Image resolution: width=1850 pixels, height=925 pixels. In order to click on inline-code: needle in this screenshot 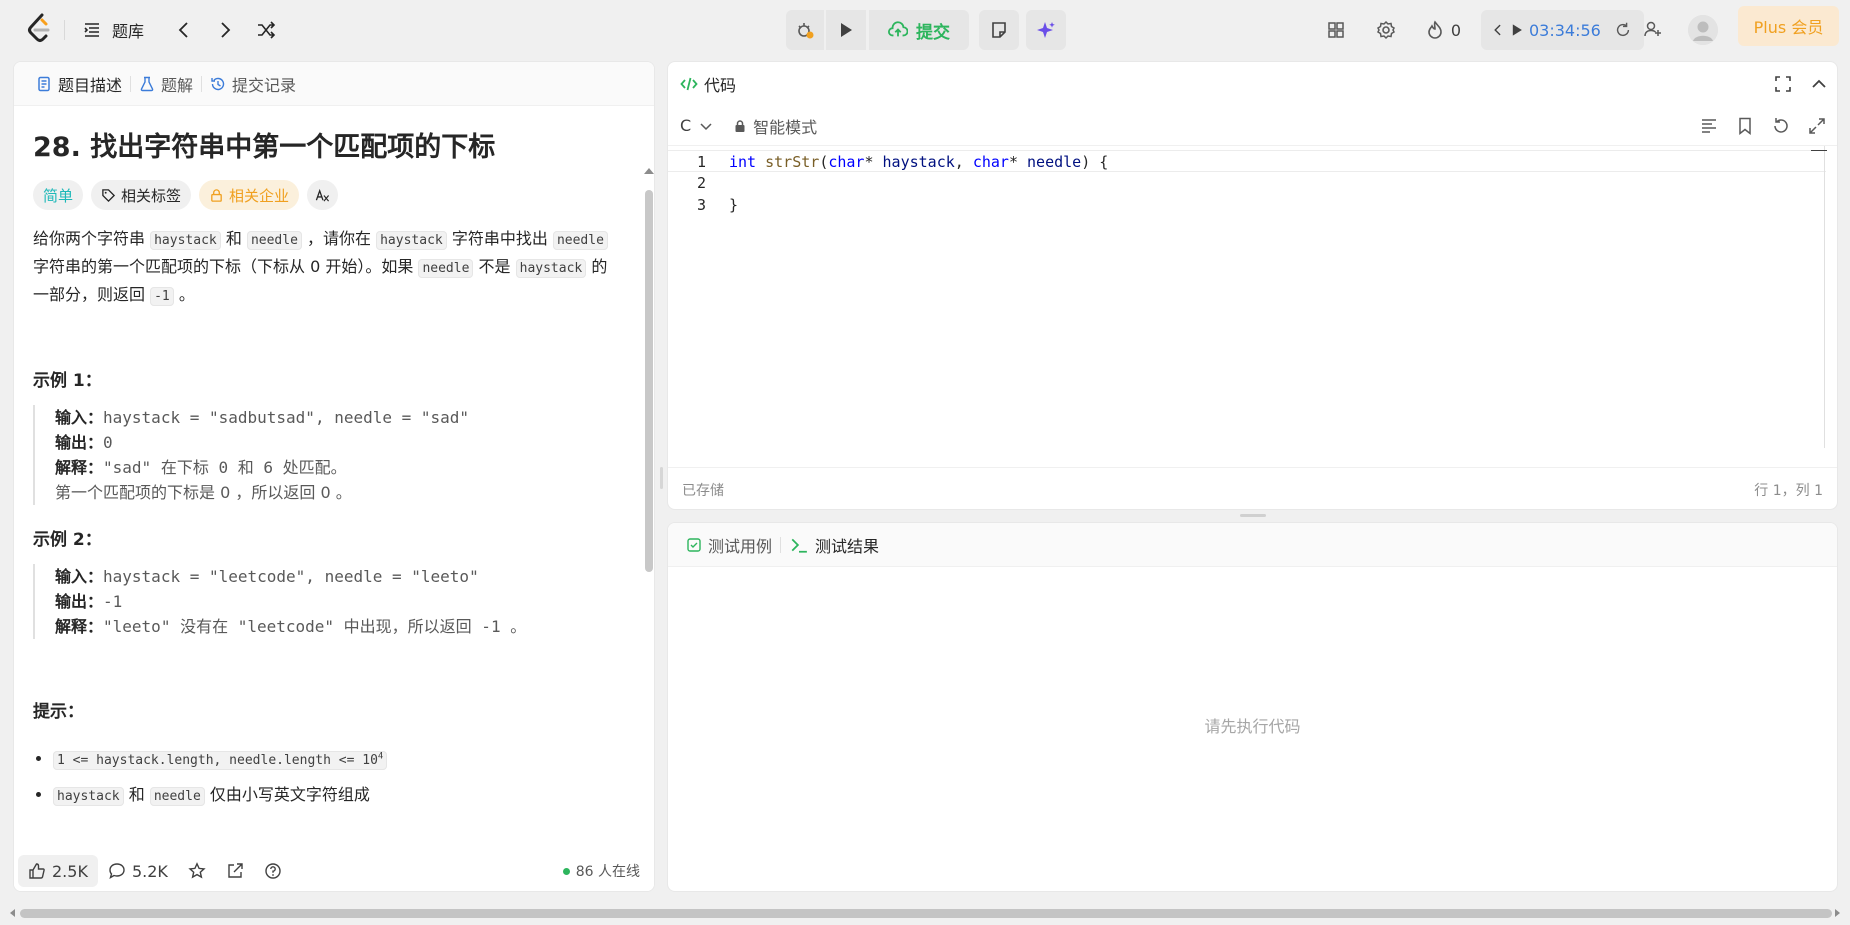, I will do `click(580, 240)`.